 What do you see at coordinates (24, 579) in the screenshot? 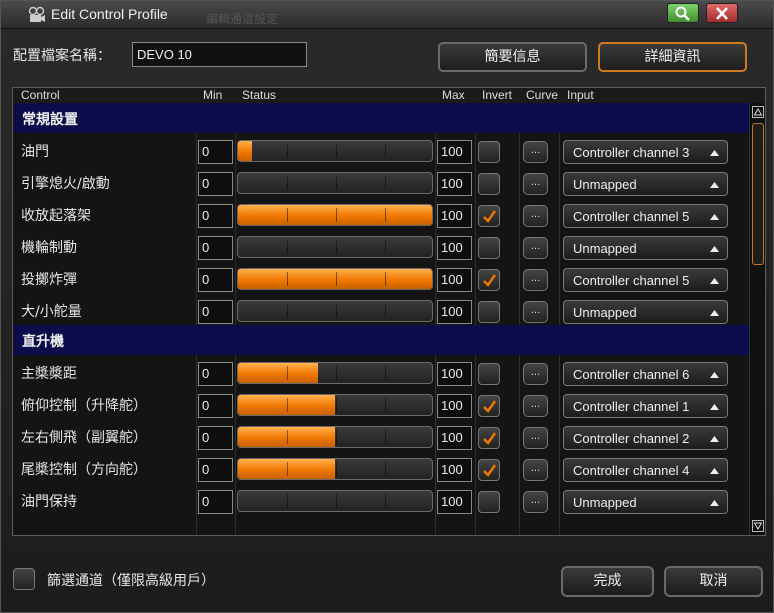
I see `filter-channels-checkbox` at bounding box center [24, 579].